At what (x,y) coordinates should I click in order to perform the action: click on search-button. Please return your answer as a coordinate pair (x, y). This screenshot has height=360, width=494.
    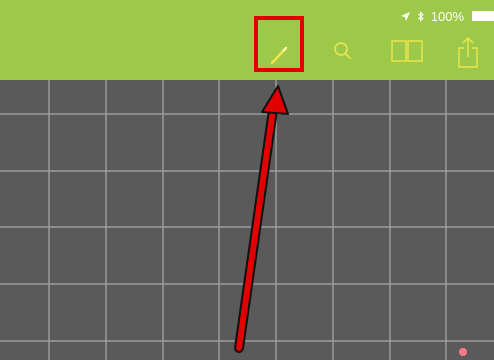
    Looking at the image, I should click on (343, 53).